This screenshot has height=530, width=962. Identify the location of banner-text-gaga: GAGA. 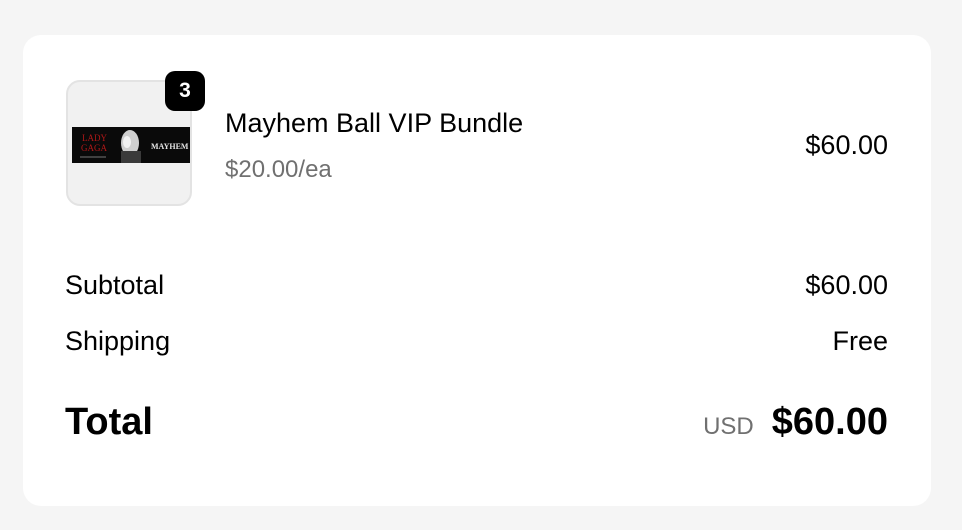
(94, 148).